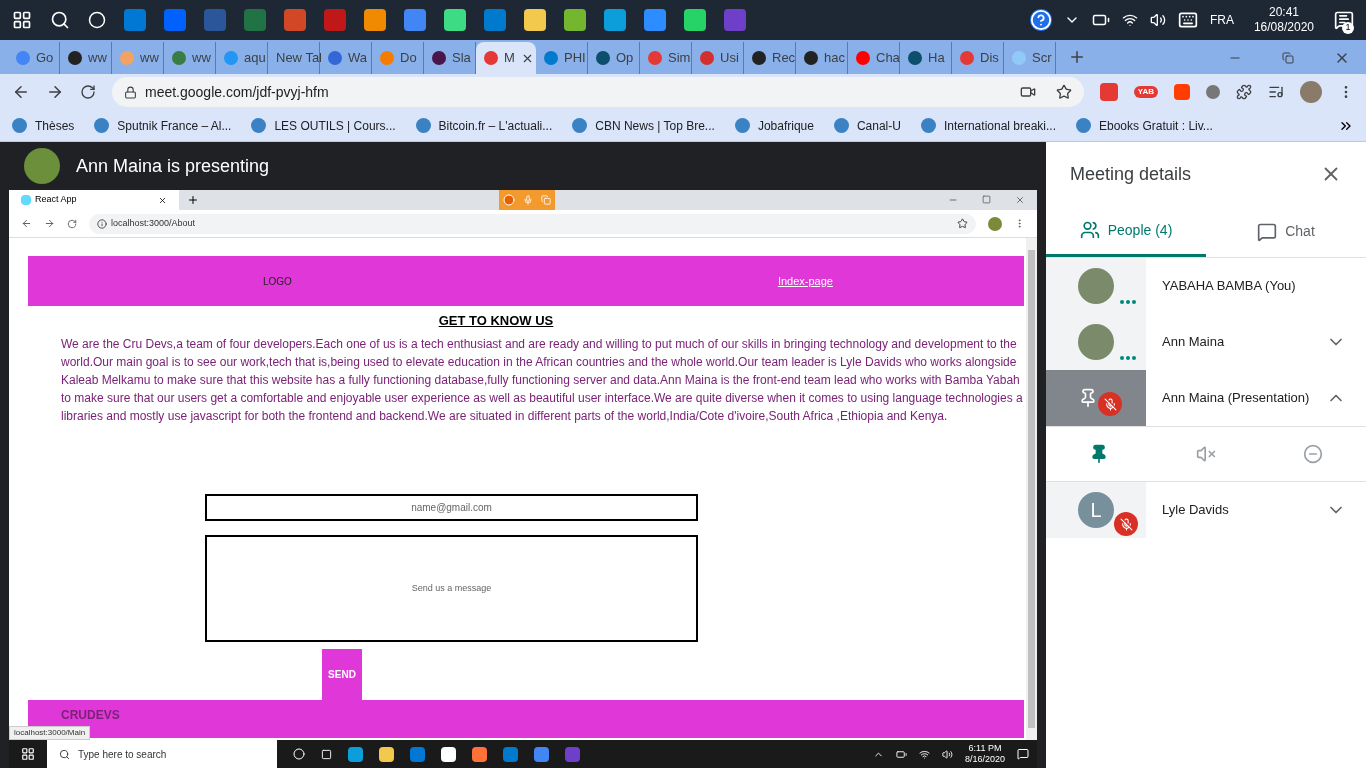  What do you see at coordinates (122, 754) in the screenshot?
I see `search-placeholder: Type here to search` at bounding box center [122, 754].